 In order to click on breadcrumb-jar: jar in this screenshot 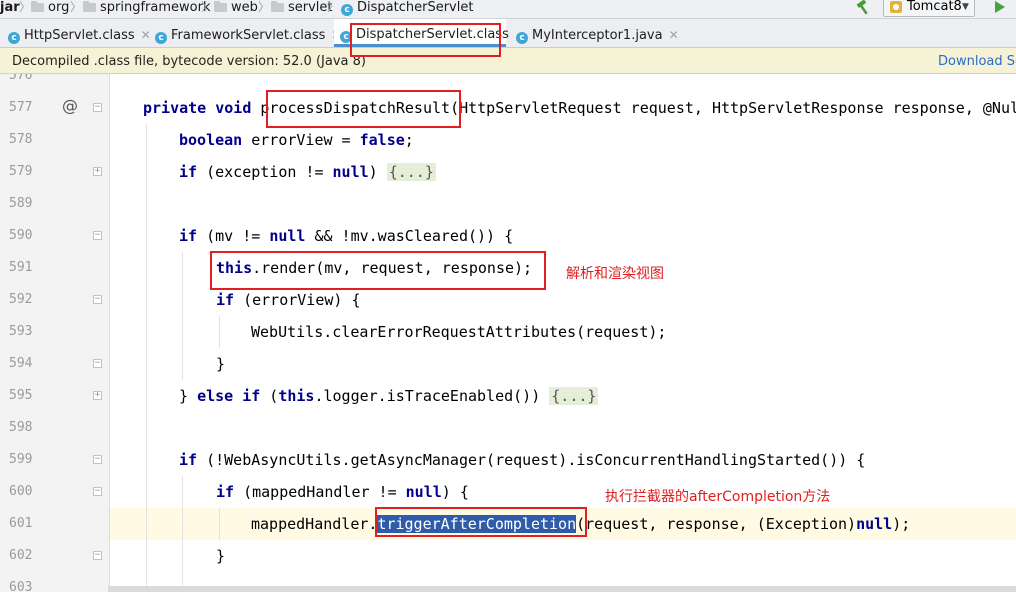, I will do `click(10, 9)`.